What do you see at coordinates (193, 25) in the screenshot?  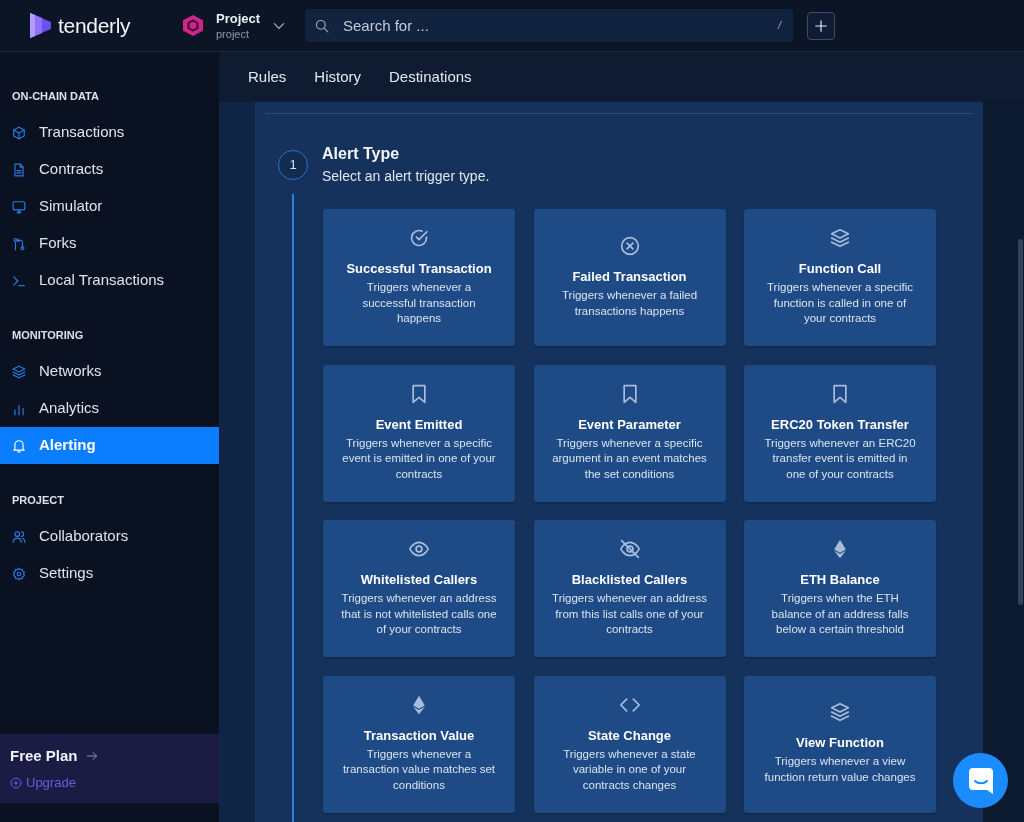 I see `hexagon-icon` at bounding box center [193, 25].